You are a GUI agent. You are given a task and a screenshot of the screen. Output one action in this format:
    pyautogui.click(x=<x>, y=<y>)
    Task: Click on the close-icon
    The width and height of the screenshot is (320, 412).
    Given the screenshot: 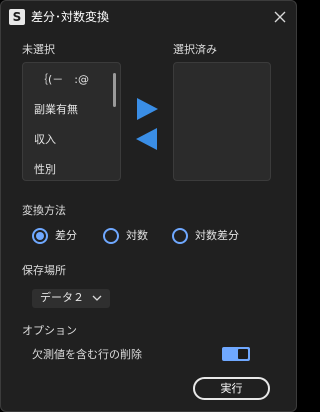 What is the action you would take?
    pyautogui.click(x=280, y=17)
    